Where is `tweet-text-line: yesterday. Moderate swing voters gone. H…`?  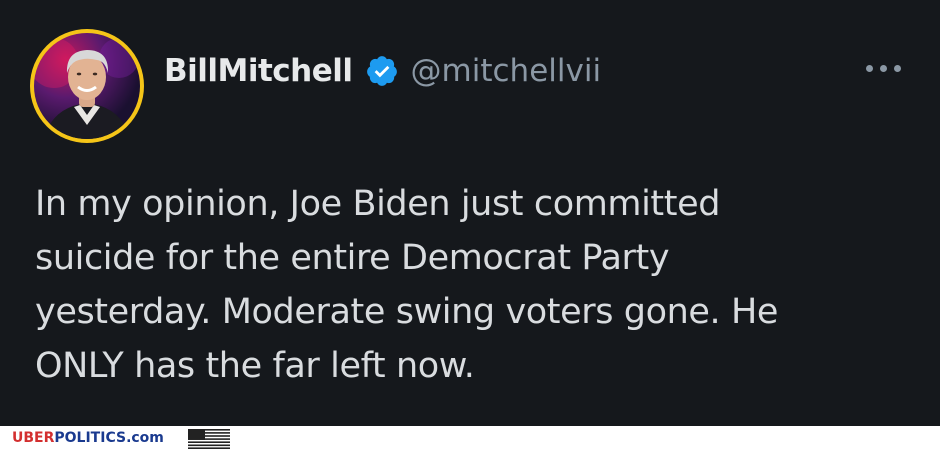 tweet-text-line: yesterday. Moderate swing voters gone. H… is located at coordinates (407, 312).